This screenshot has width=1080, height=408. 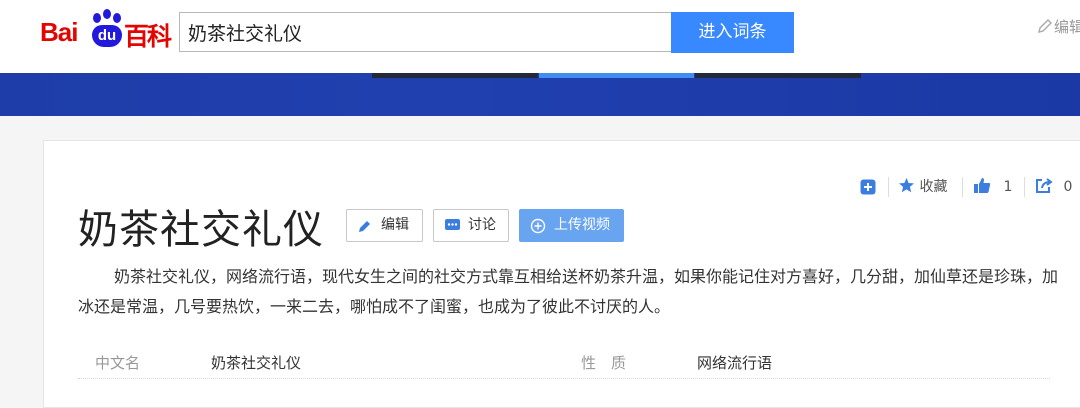 I want to click on entry-title: 奶茶社交礼仪, so click(x=201, y=230).